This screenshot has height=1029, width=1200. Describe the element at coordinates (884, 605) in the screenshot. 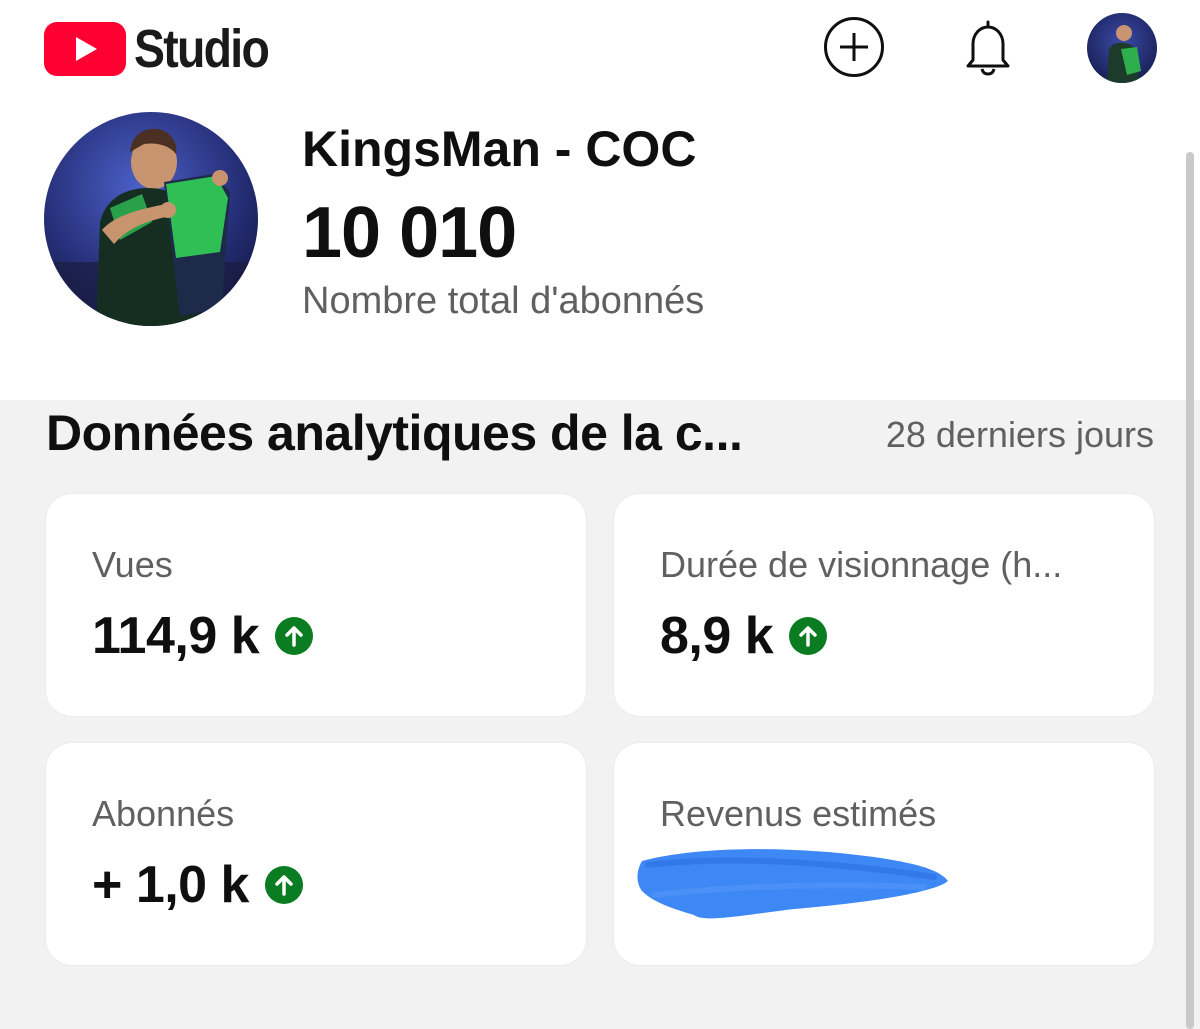

I see `watch-time-card: Durée de visionnage (h... 8,9 k` at that location.